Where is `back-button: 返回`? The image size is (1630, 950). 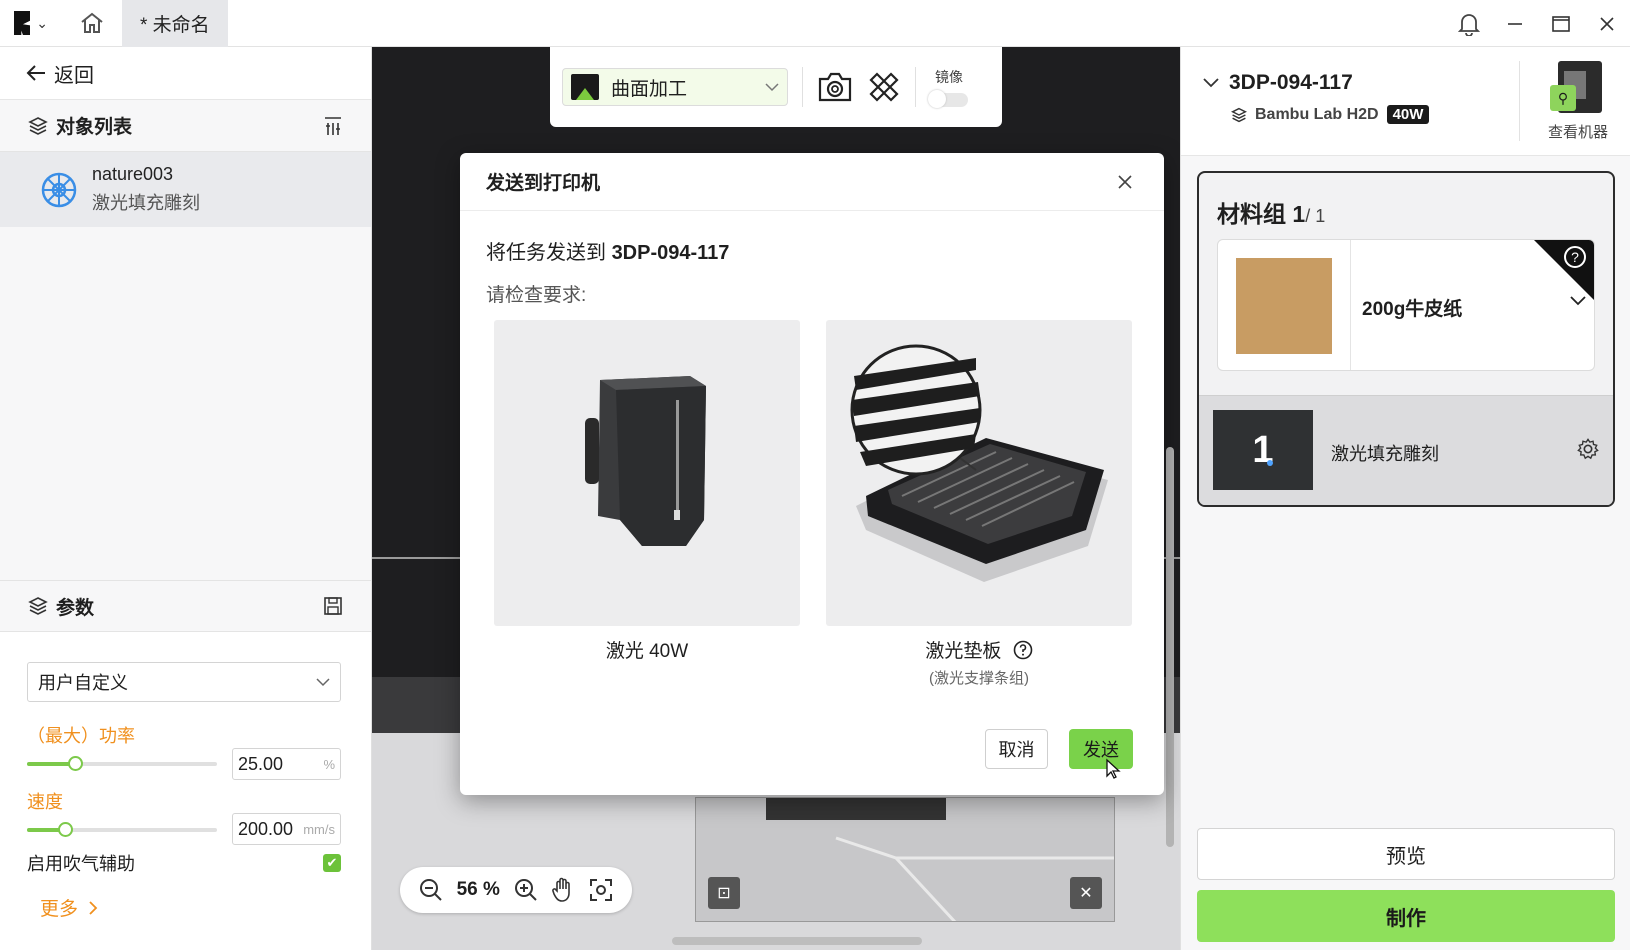
back-button: 返回 is located at coordinates (185, 73).